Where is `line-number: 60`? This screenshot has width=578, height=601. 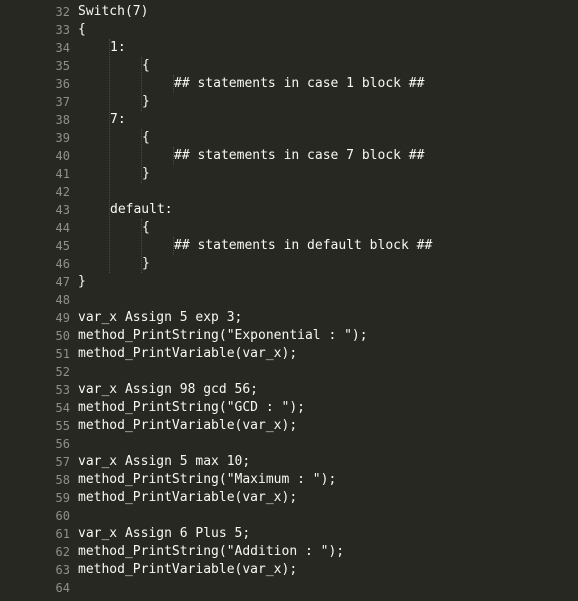
line-number: 60 is located at coordinates (62, 516).